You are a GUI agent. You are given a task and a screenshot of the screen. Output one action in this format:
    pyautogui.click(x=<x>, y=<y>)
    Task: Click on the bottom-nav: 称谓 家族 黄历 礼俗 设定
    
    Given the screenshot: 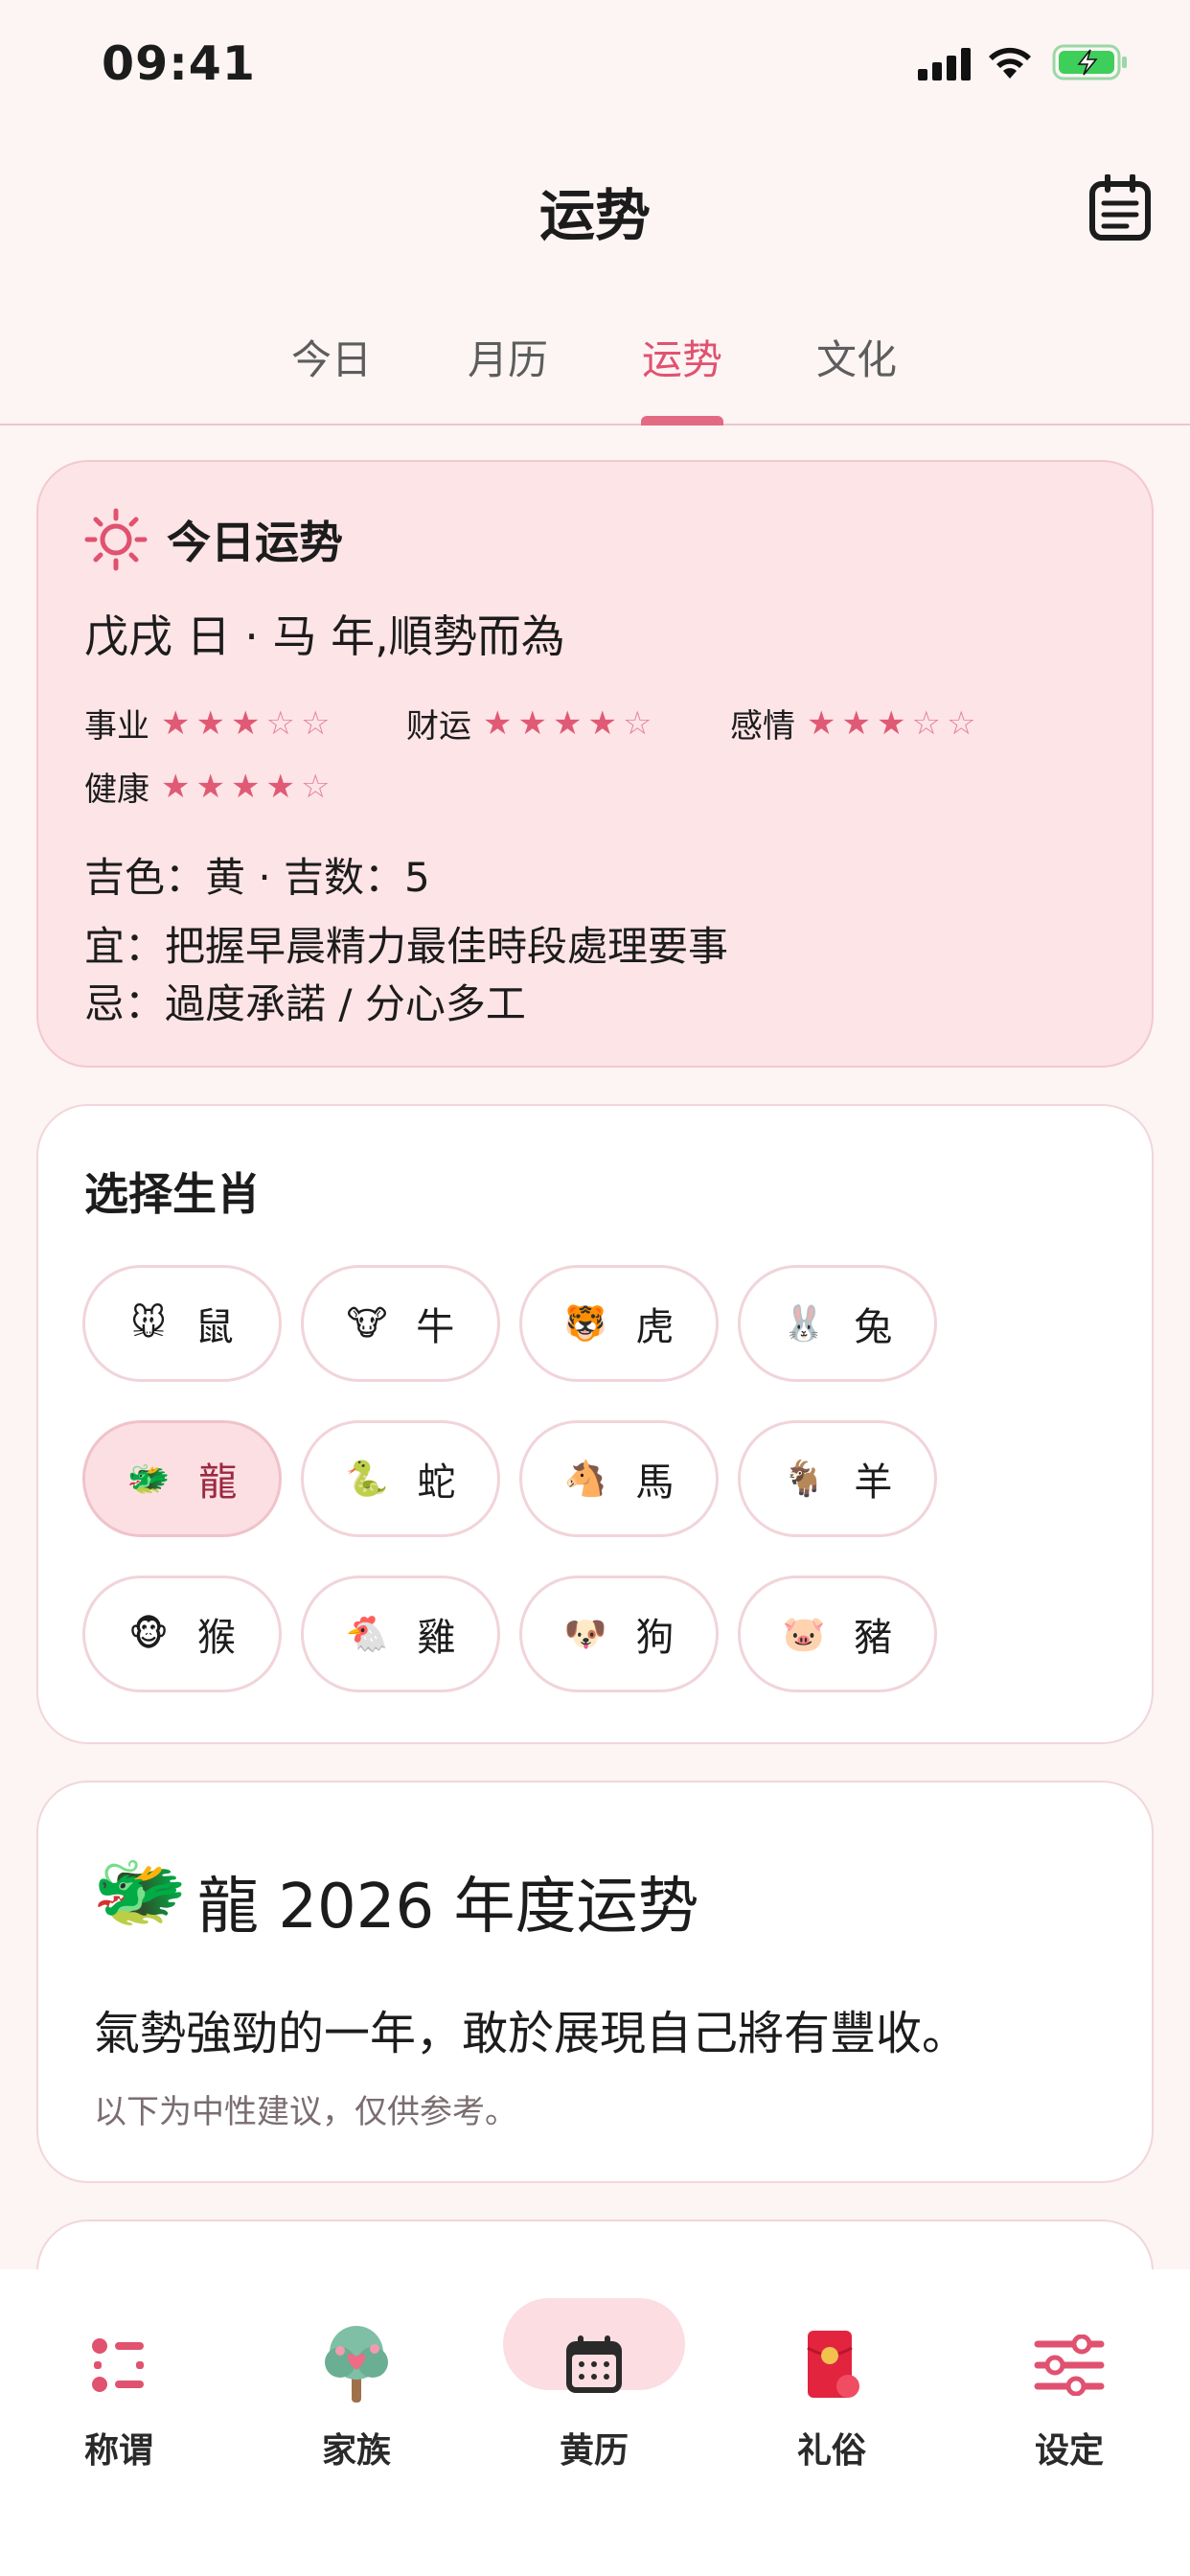 What is the action you would take?
    pyautogui.click(x=595, y=2422)
    